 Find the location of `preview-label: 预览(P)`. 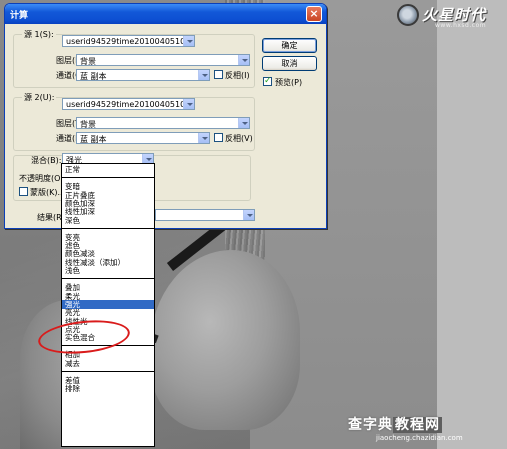

preview-label: 预览(P) is located at coordinates (289, 82).